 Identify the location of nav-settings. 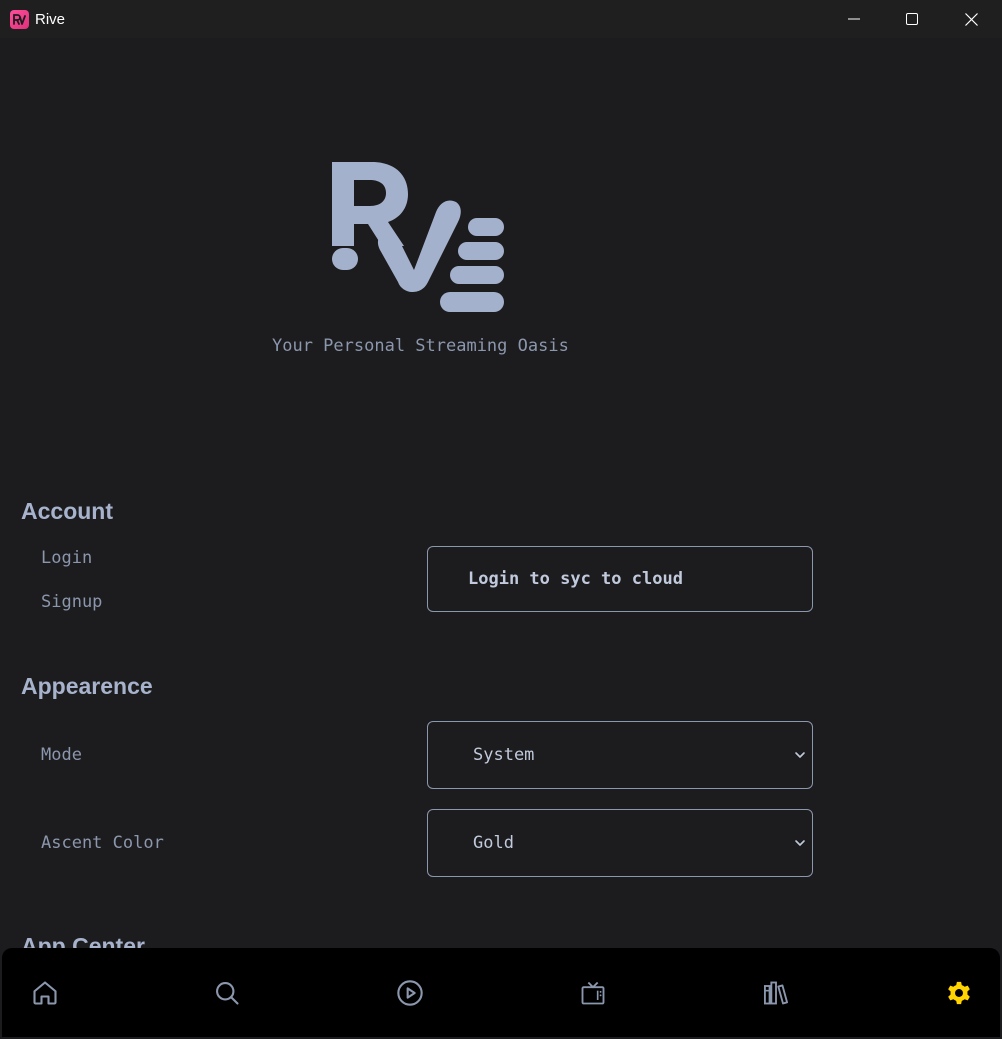
(959, 993).